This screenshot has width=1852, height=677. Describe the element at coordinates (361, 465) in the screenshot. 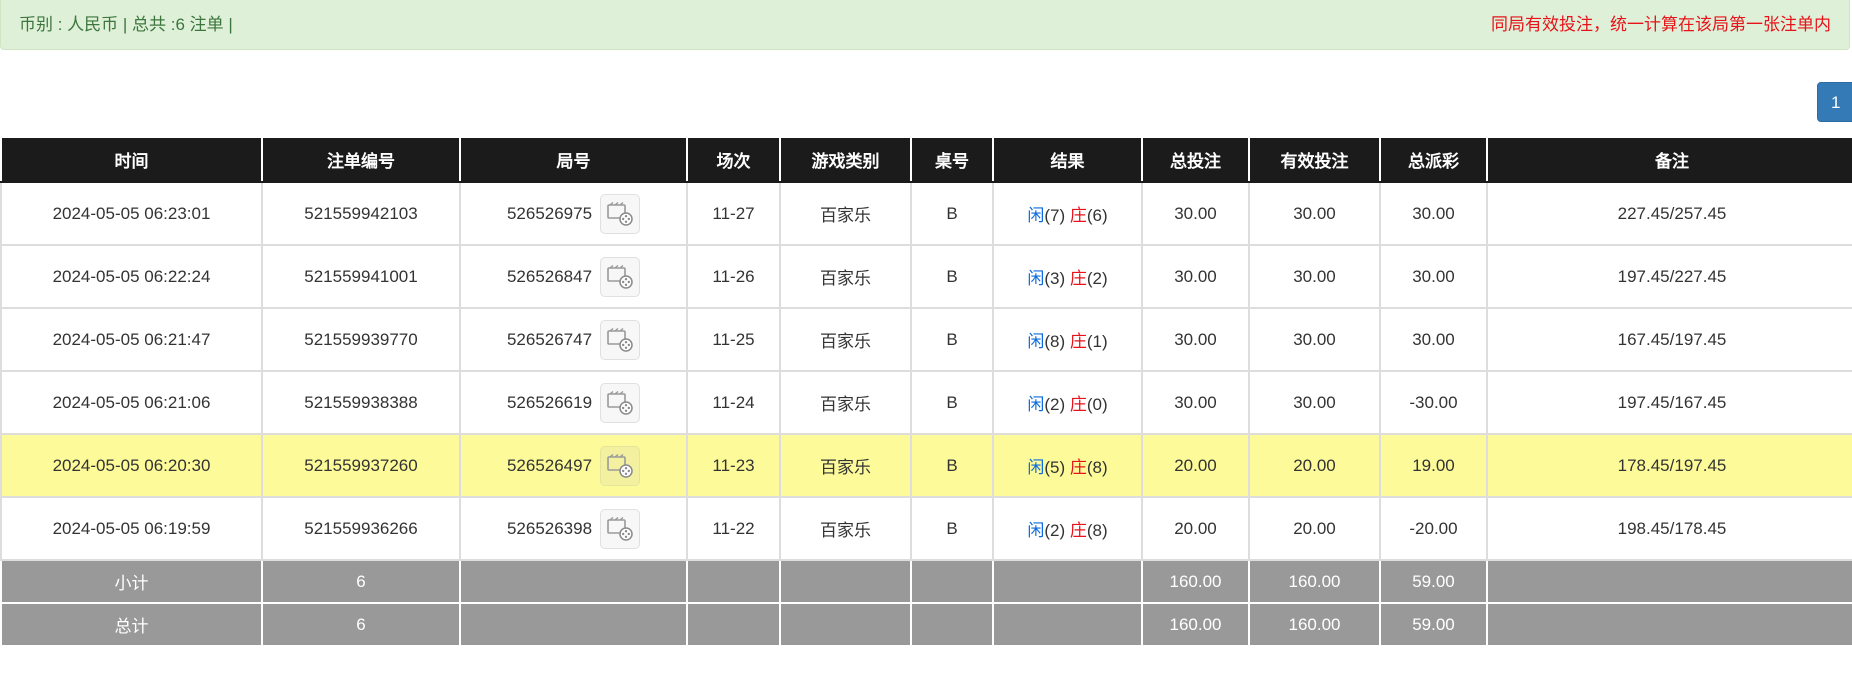

I see `cell-bet-id: 521559937260` at that location.